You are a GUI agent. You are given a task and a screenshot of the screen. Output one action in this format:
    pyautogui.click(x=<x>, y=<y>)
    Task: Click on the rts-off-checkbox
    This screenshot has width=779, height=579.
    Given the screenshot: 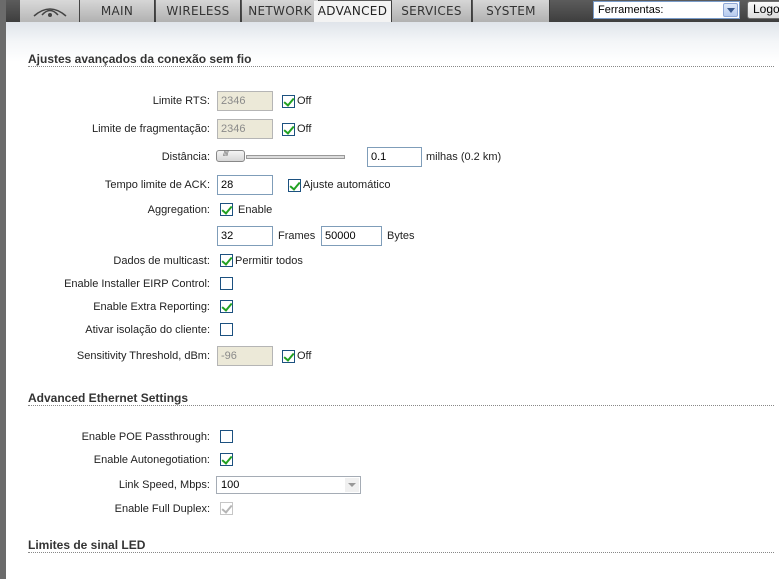 What is the action you would take?
    pyautogui.click(x=288, y=101)
    